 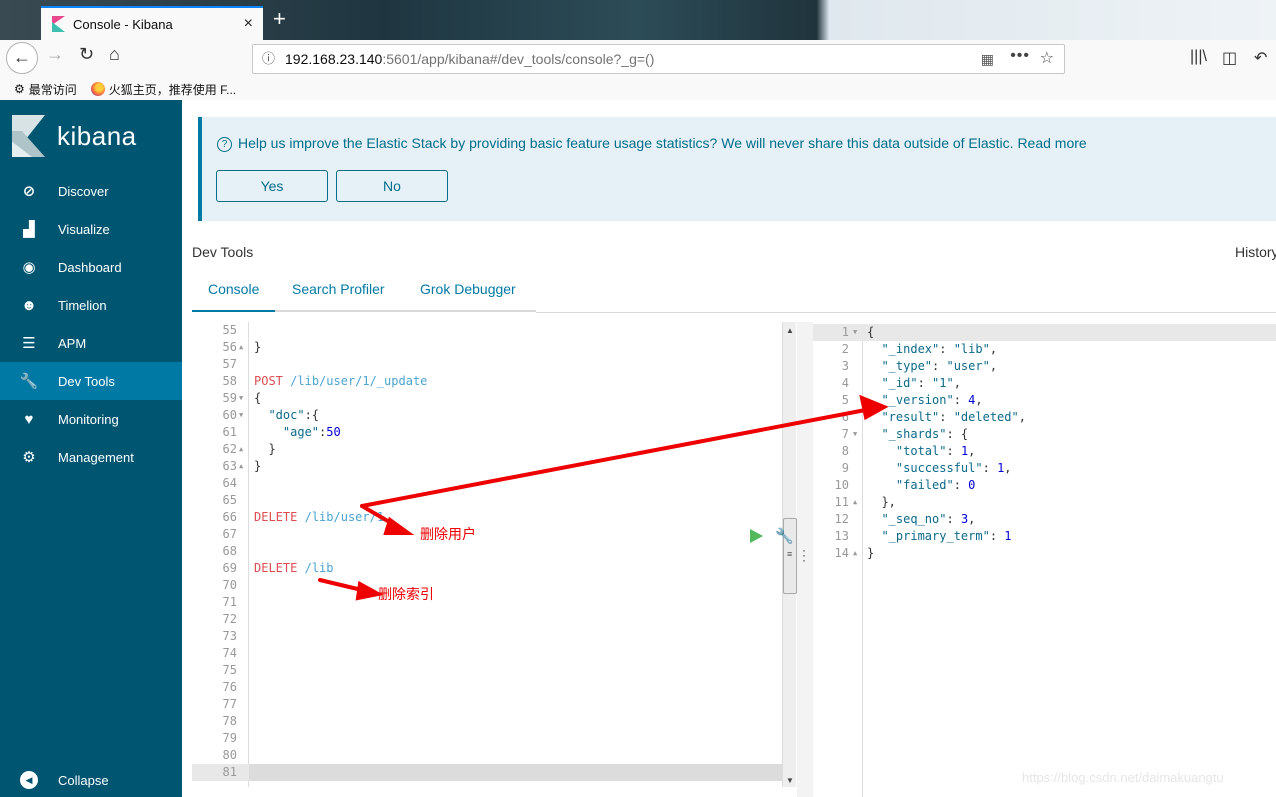 I want to click on code-token: : {, so click(x=957, y=434).